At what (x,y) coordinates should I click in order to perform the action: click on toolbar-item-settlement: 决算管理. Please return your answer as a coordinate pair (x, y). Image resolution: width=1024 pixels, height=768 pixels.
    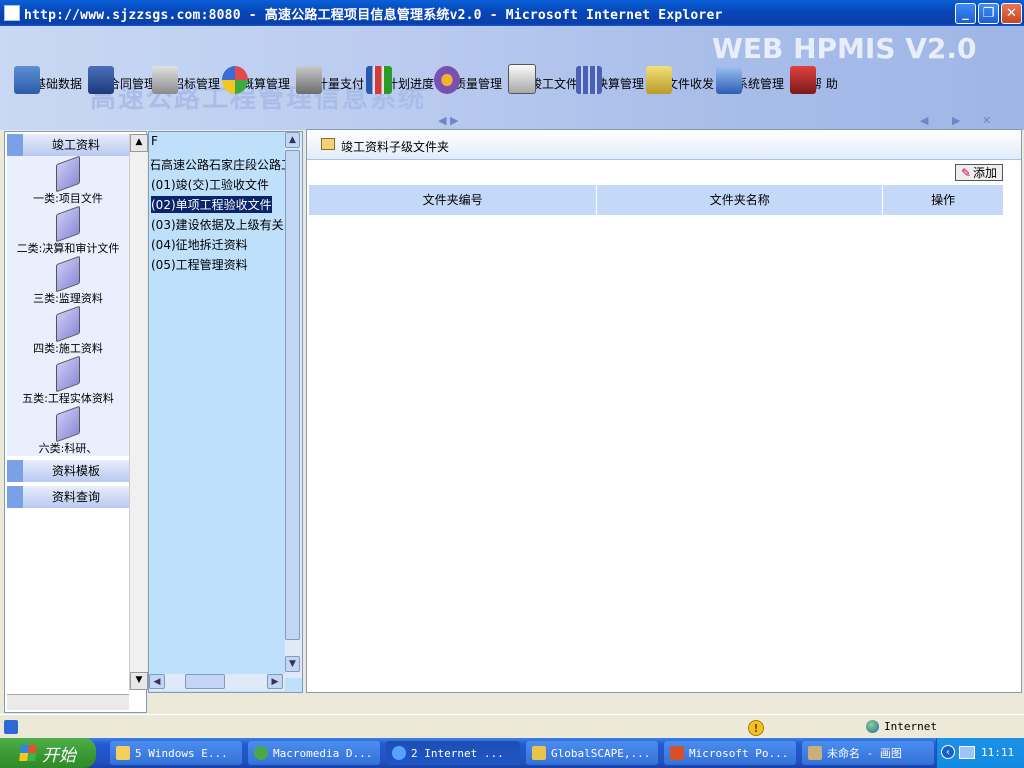
    Looking at the image, I should click on (610, 74).